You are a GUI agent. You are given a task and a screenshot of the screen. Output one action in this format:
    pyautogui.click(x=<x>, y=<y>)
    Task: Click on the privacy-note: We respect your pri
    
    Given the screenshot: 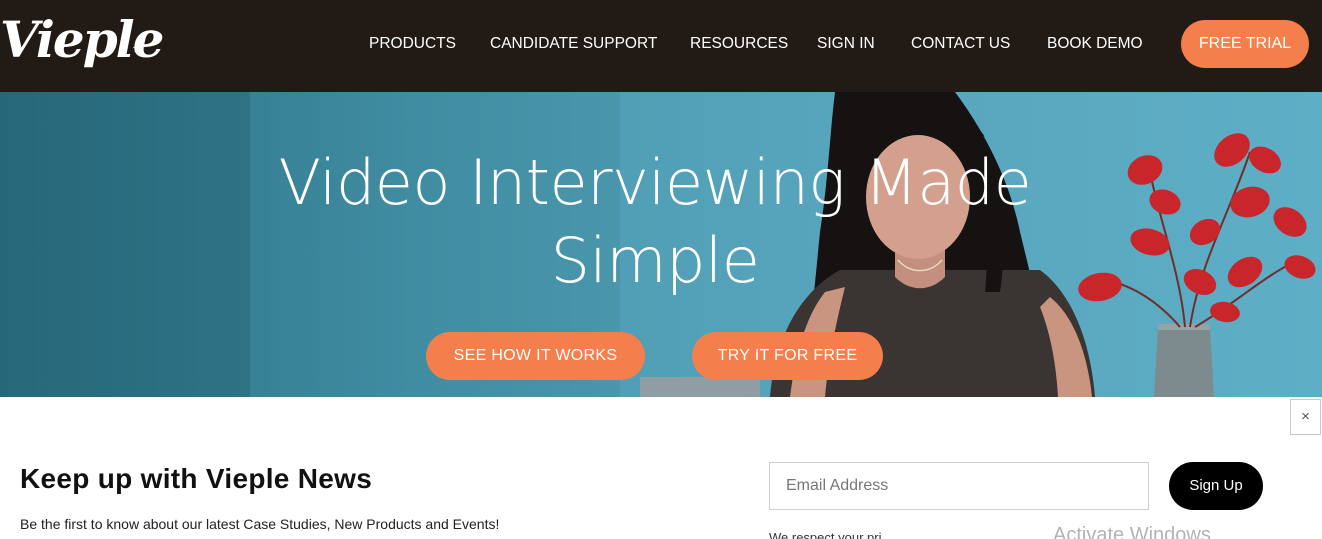 What is the action you would take?
    pyautogui.click(x=825, y=534)
    